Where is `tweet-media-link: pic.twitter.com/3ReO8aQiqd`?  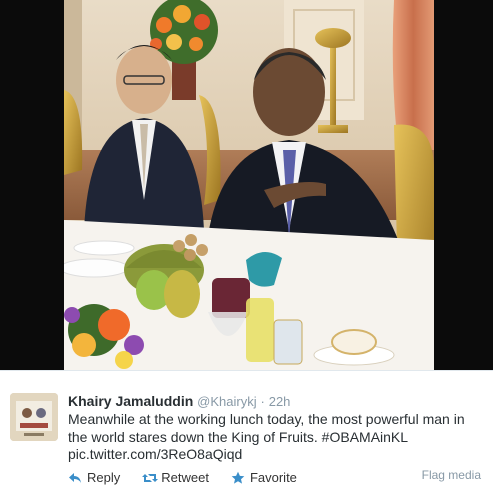
tweet-media-link: pic.twitter.com/3ReO8aQiqd is located at coordinates (275, 455).